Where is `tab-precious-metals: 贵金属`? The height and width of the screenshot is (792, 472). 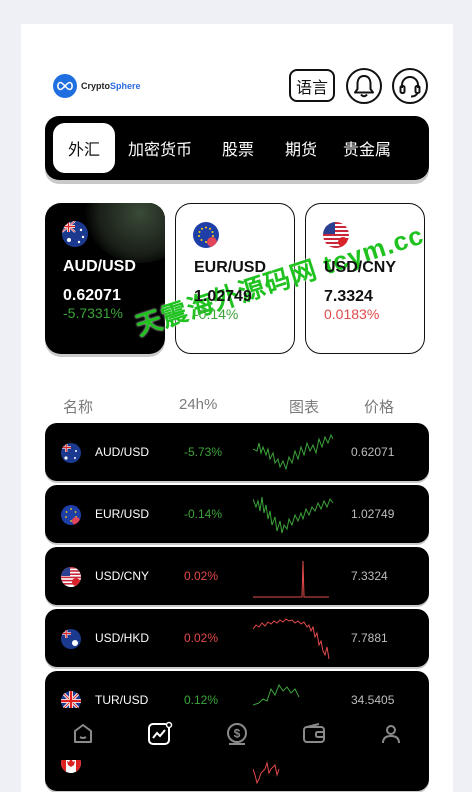 tab-precious-metals: 贵金属 is located at coordinates (367, 148).